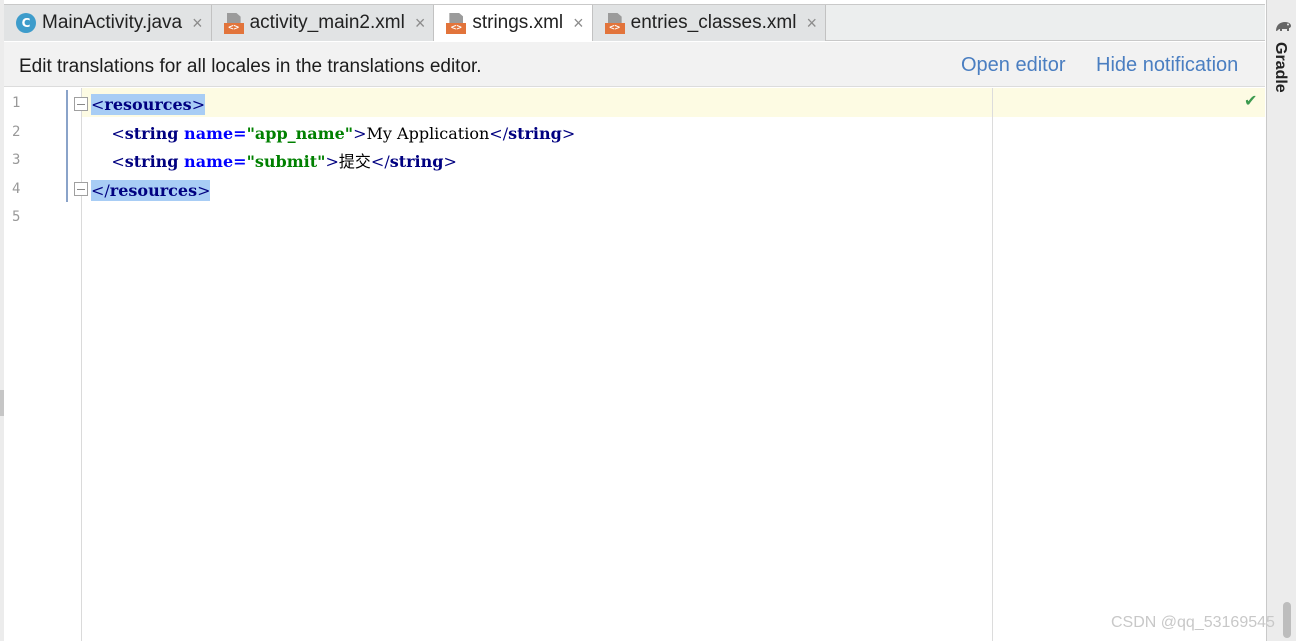 The height and width of the screenshot is (641, 1296). What do you see at coordinates (1167, 65) in the screenshot?
I see `hide-notification-link: Hide notification` at bounding box center [1167, 65].